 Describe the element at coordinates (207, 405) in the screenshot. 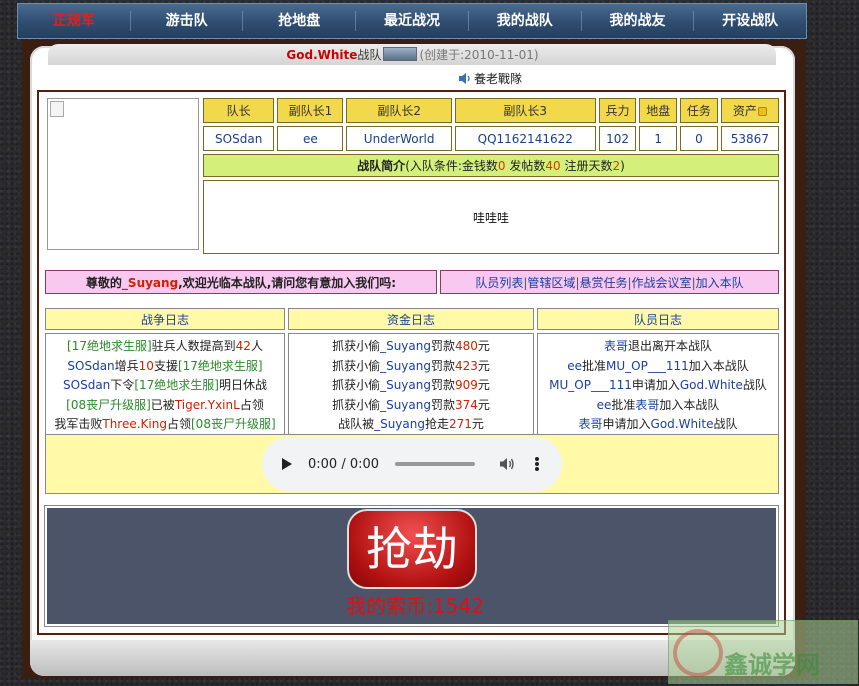

I see `log-segment: Tiger.YxinL` at that location.